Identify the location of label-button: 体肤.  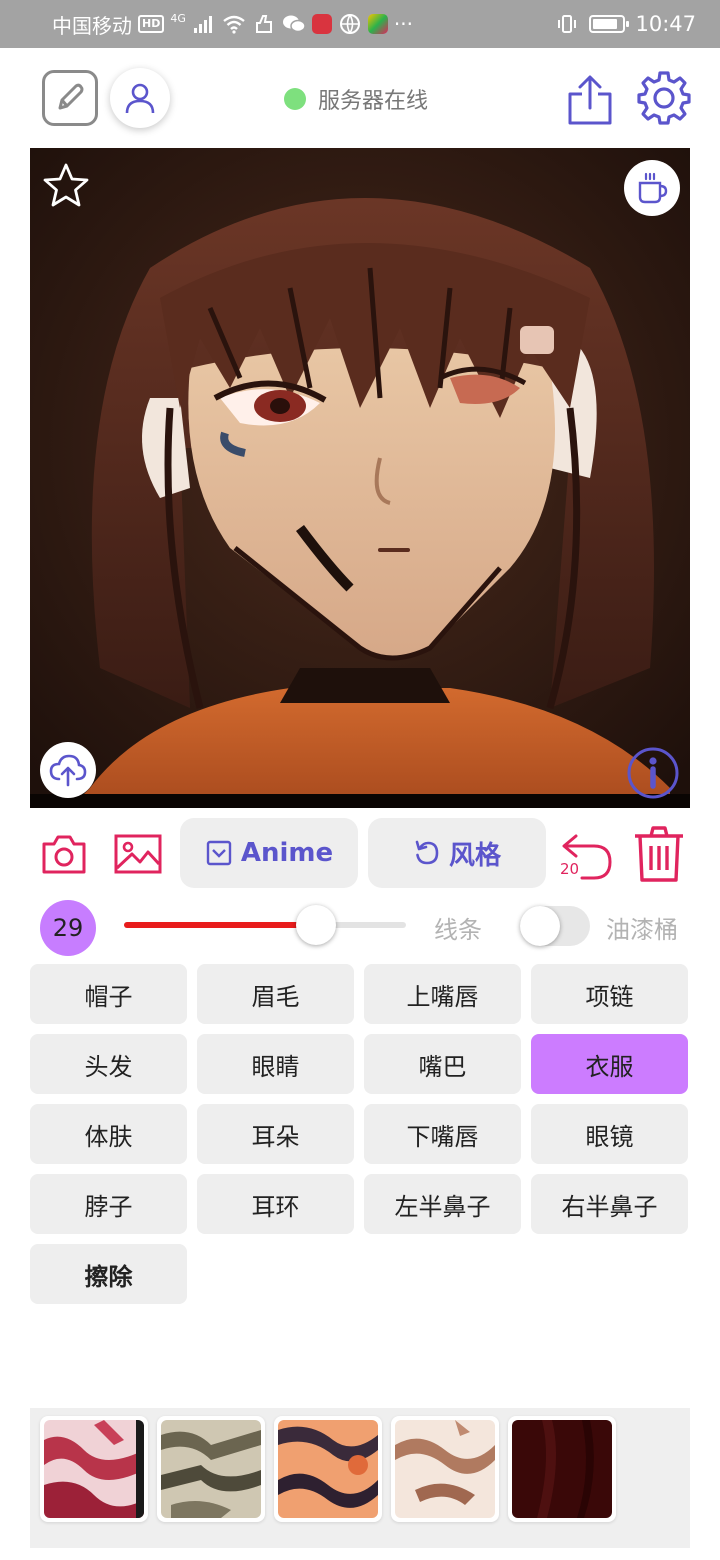
(108, 1134).